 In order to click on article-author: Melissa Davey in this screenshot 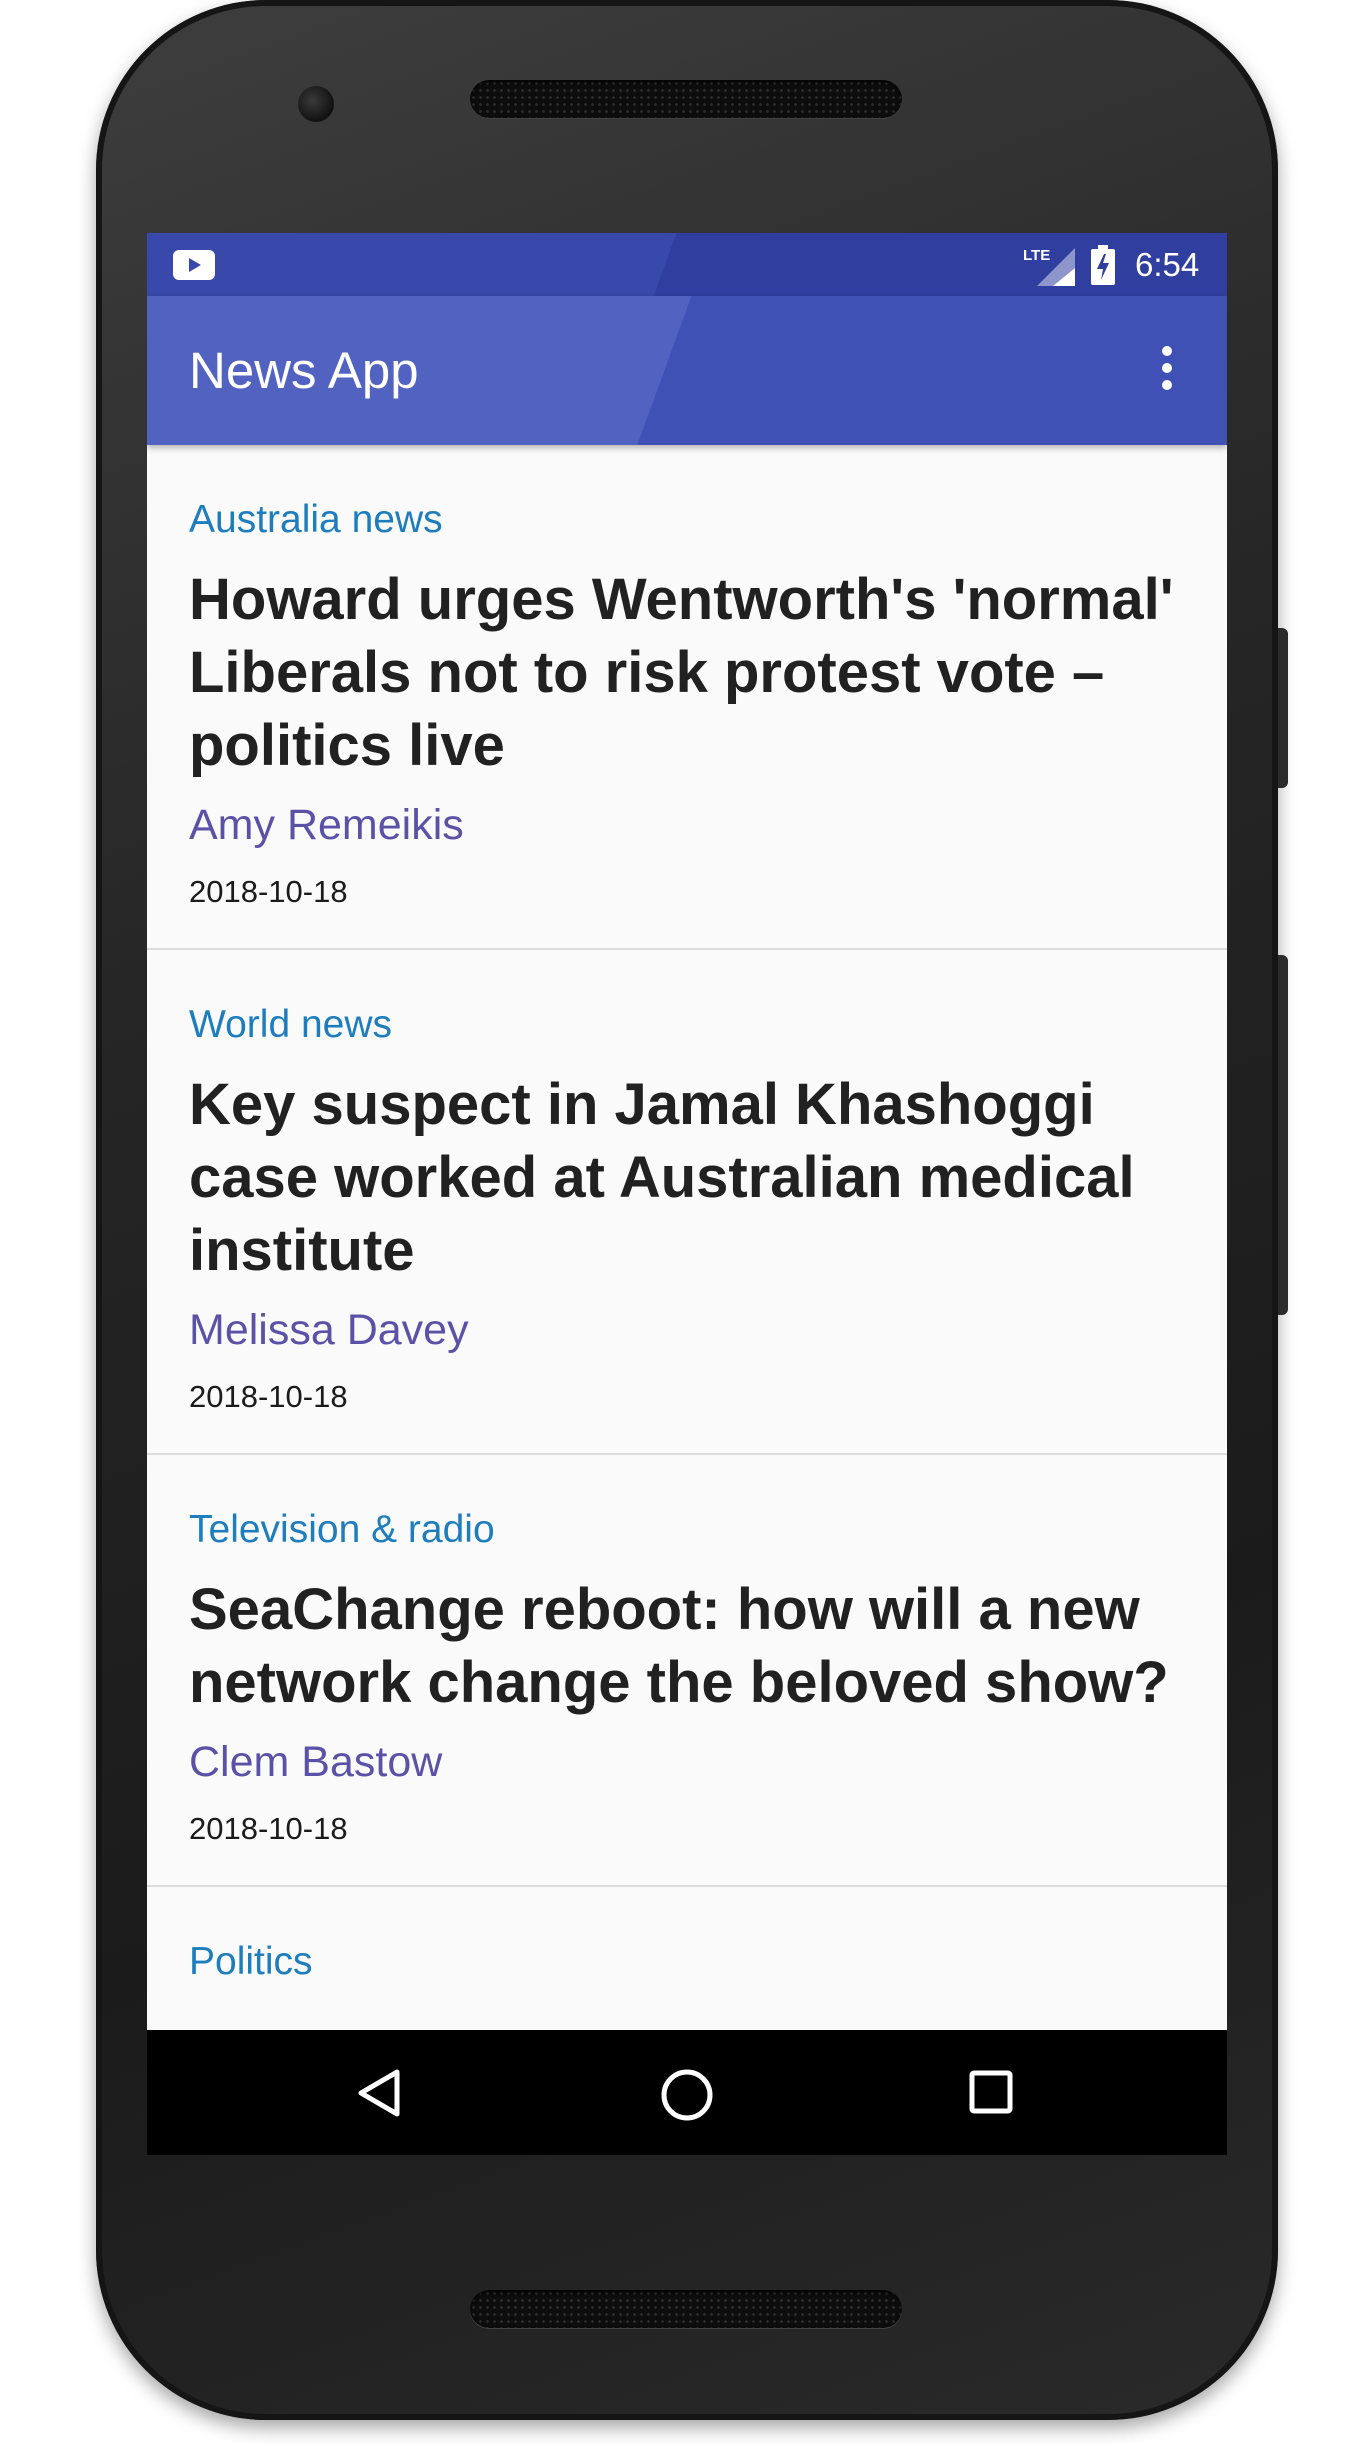, I will do `click(329, 1330)`.